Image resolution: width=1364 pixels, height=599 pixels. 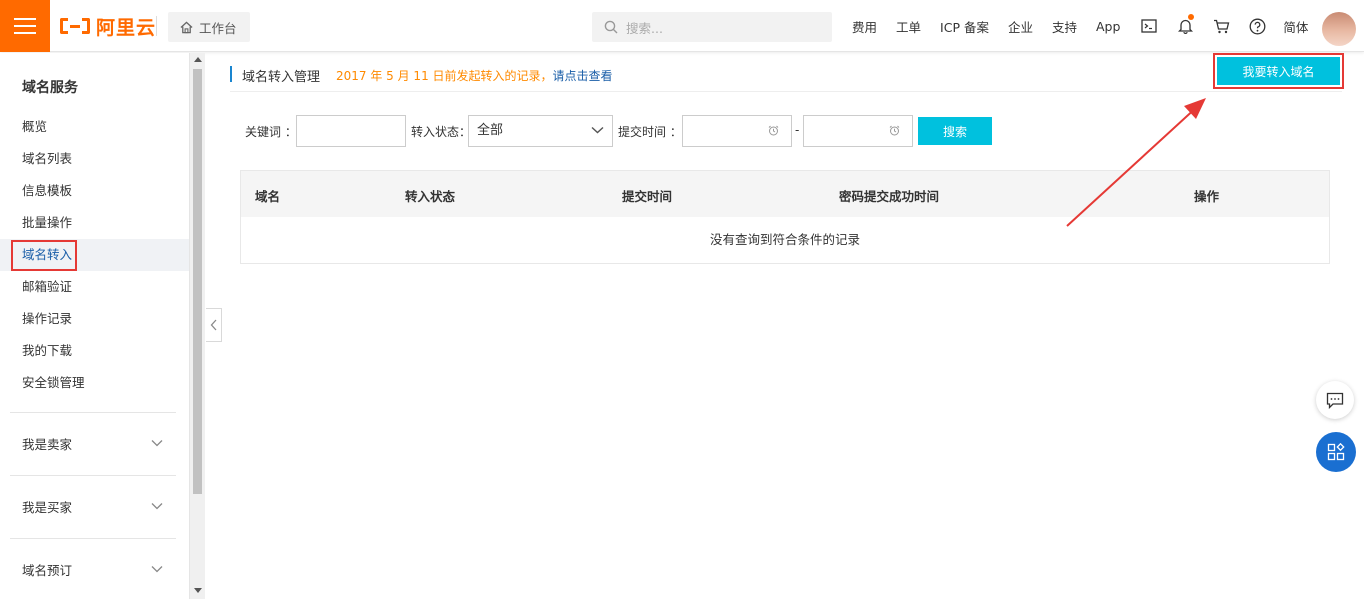 I want to click on sidebar-scrollbar, so click(x=197, y=326).